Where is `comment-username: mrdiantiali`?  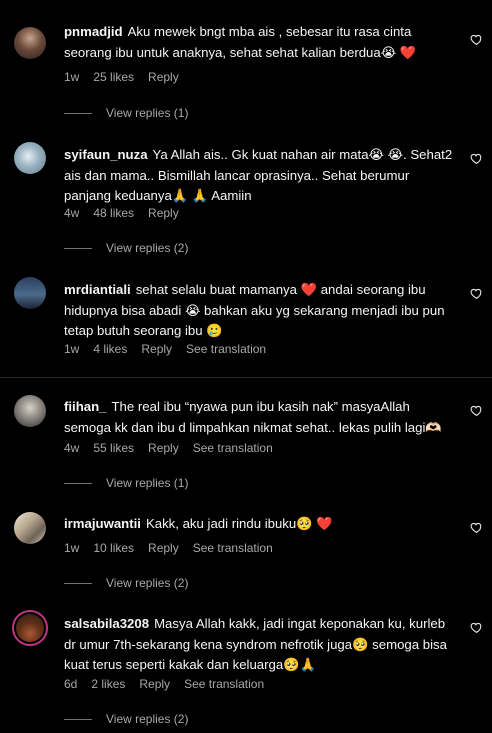
comment-username: mrdiantiali is located at coordinates (97, 289).